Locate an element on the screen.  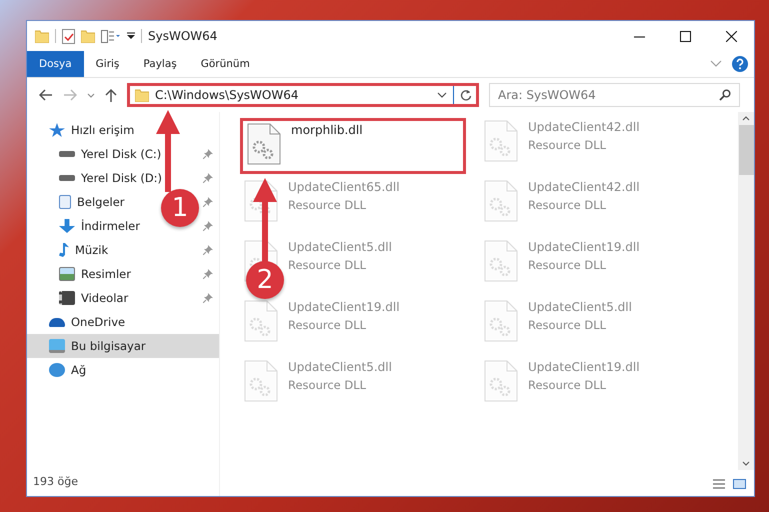
customize-dropdown-icon is located at coordinates (131, 36).